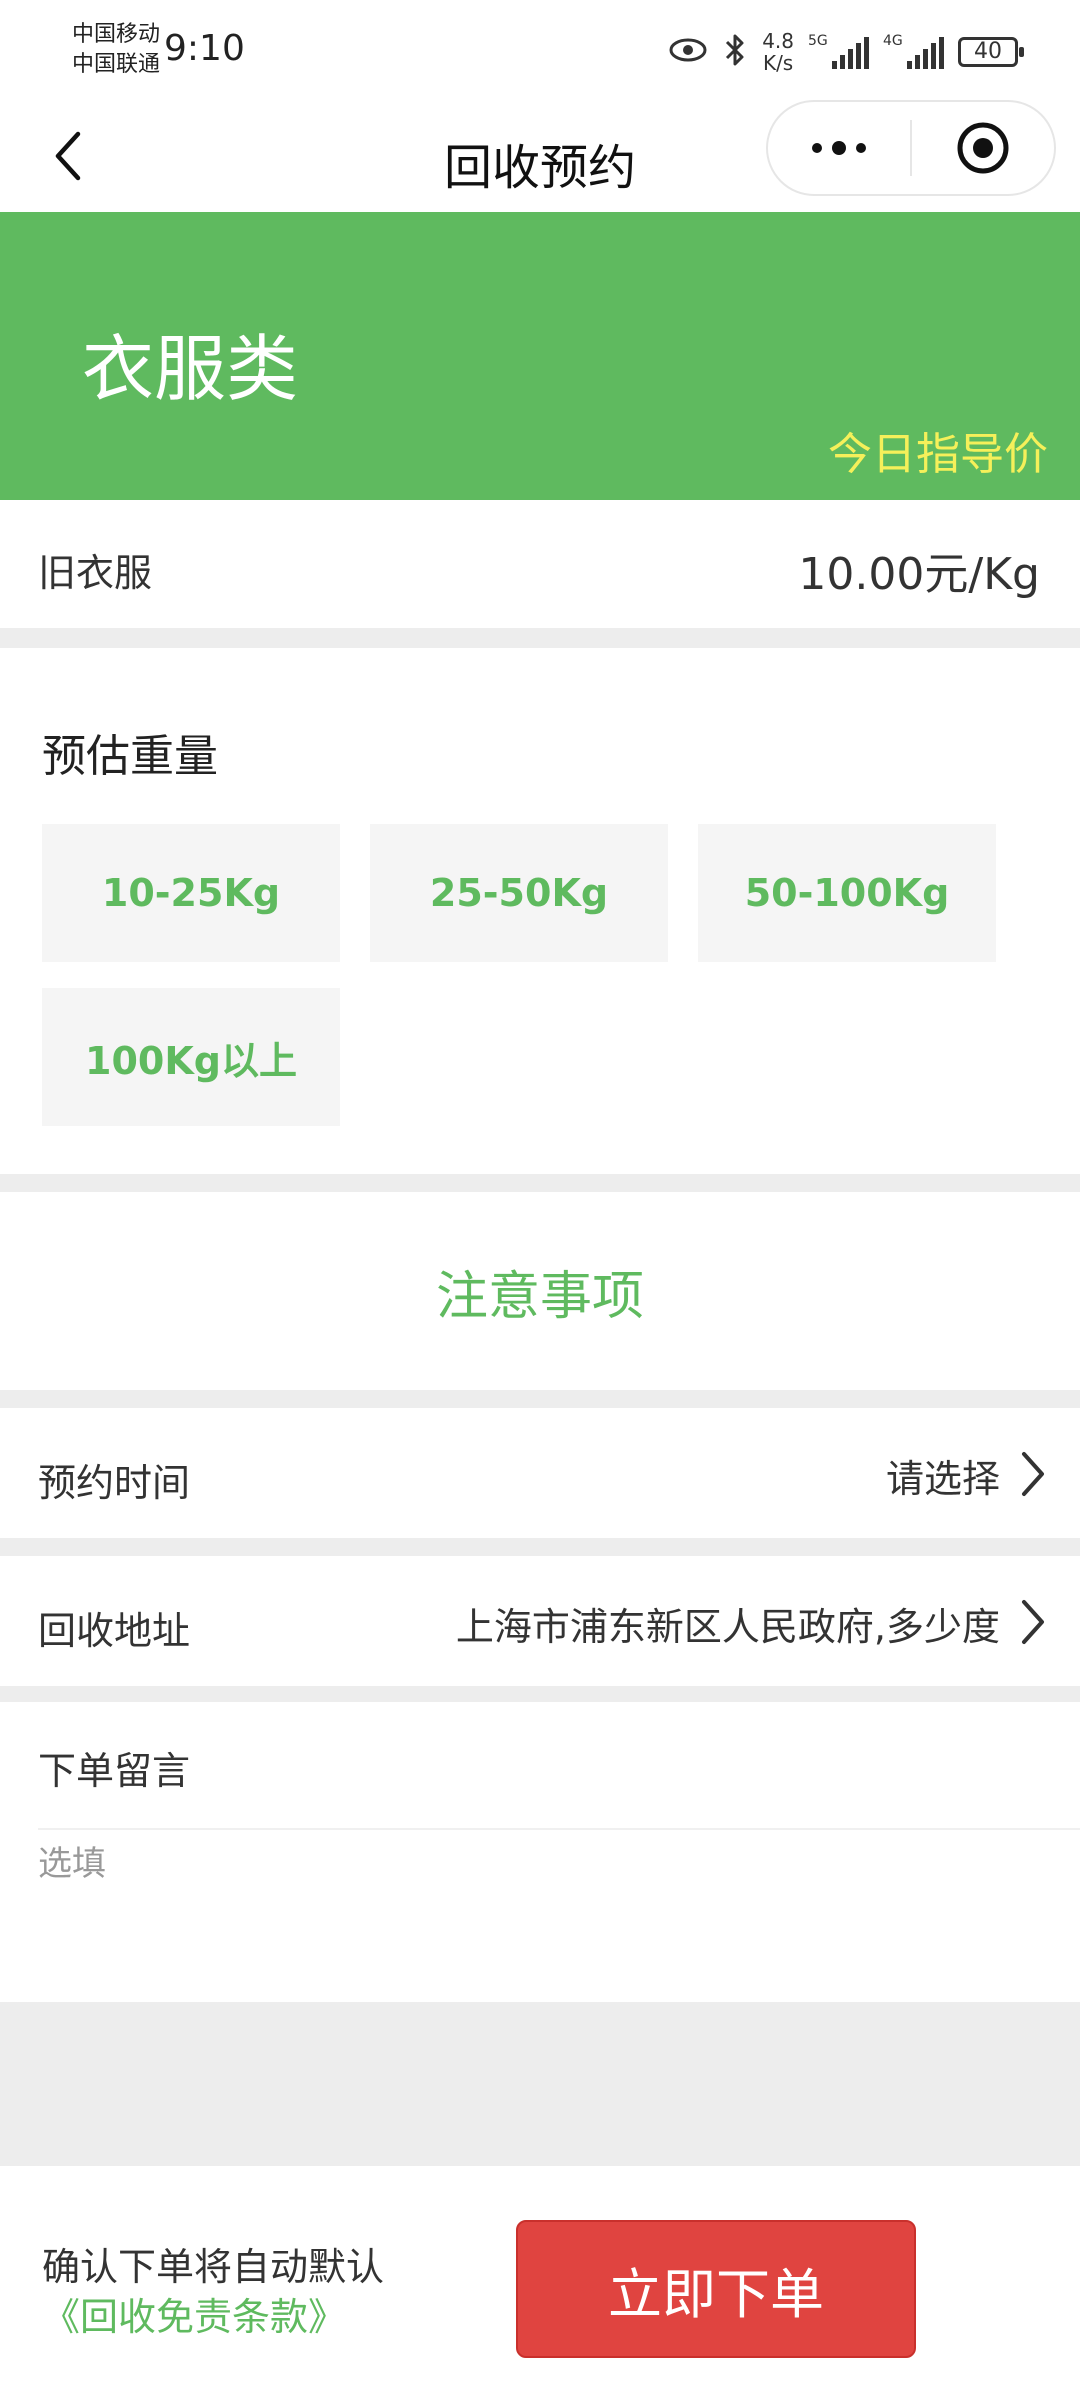 The width and height of the screenshot is (1080, 2400). I want to click on weight-section-title: 预估重量, so click(130, 756).